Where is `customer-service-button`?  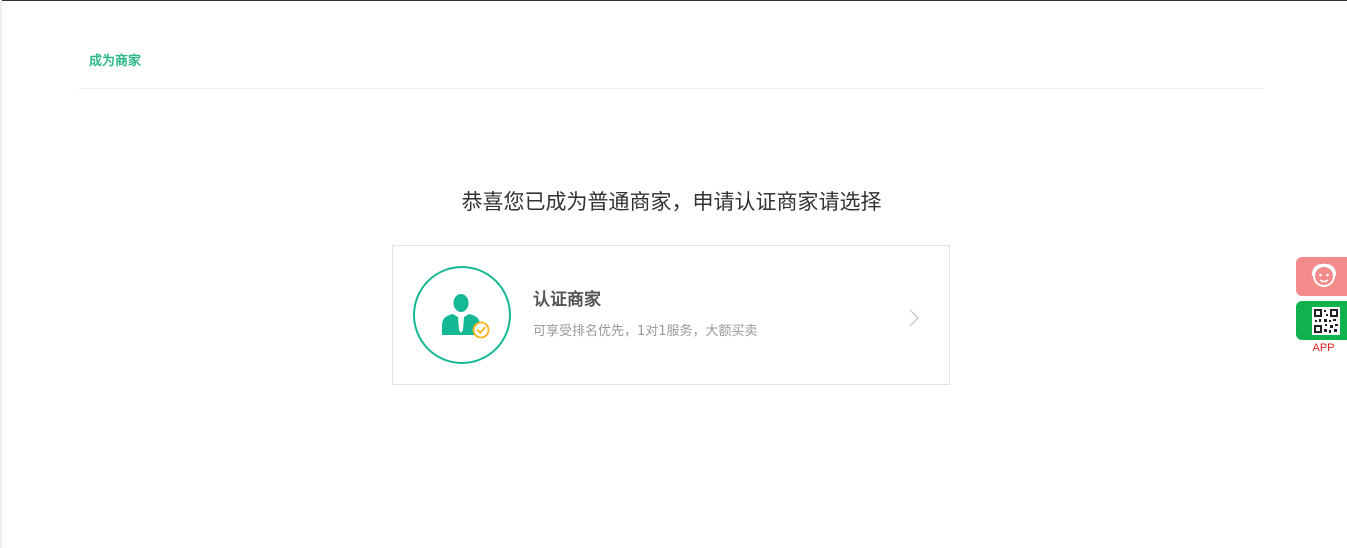
customer-service-button is located at coordinates (1321, 276).